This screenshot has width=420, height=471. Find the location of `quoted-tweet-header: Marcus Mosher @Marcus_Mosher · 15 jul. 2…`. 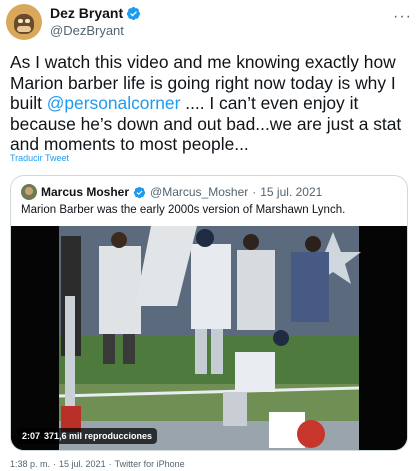

quoted-tweet-header: Marcus Mosher @Marcus_Mosher · 15 jul. 2… is located at coordinates (171, 192).